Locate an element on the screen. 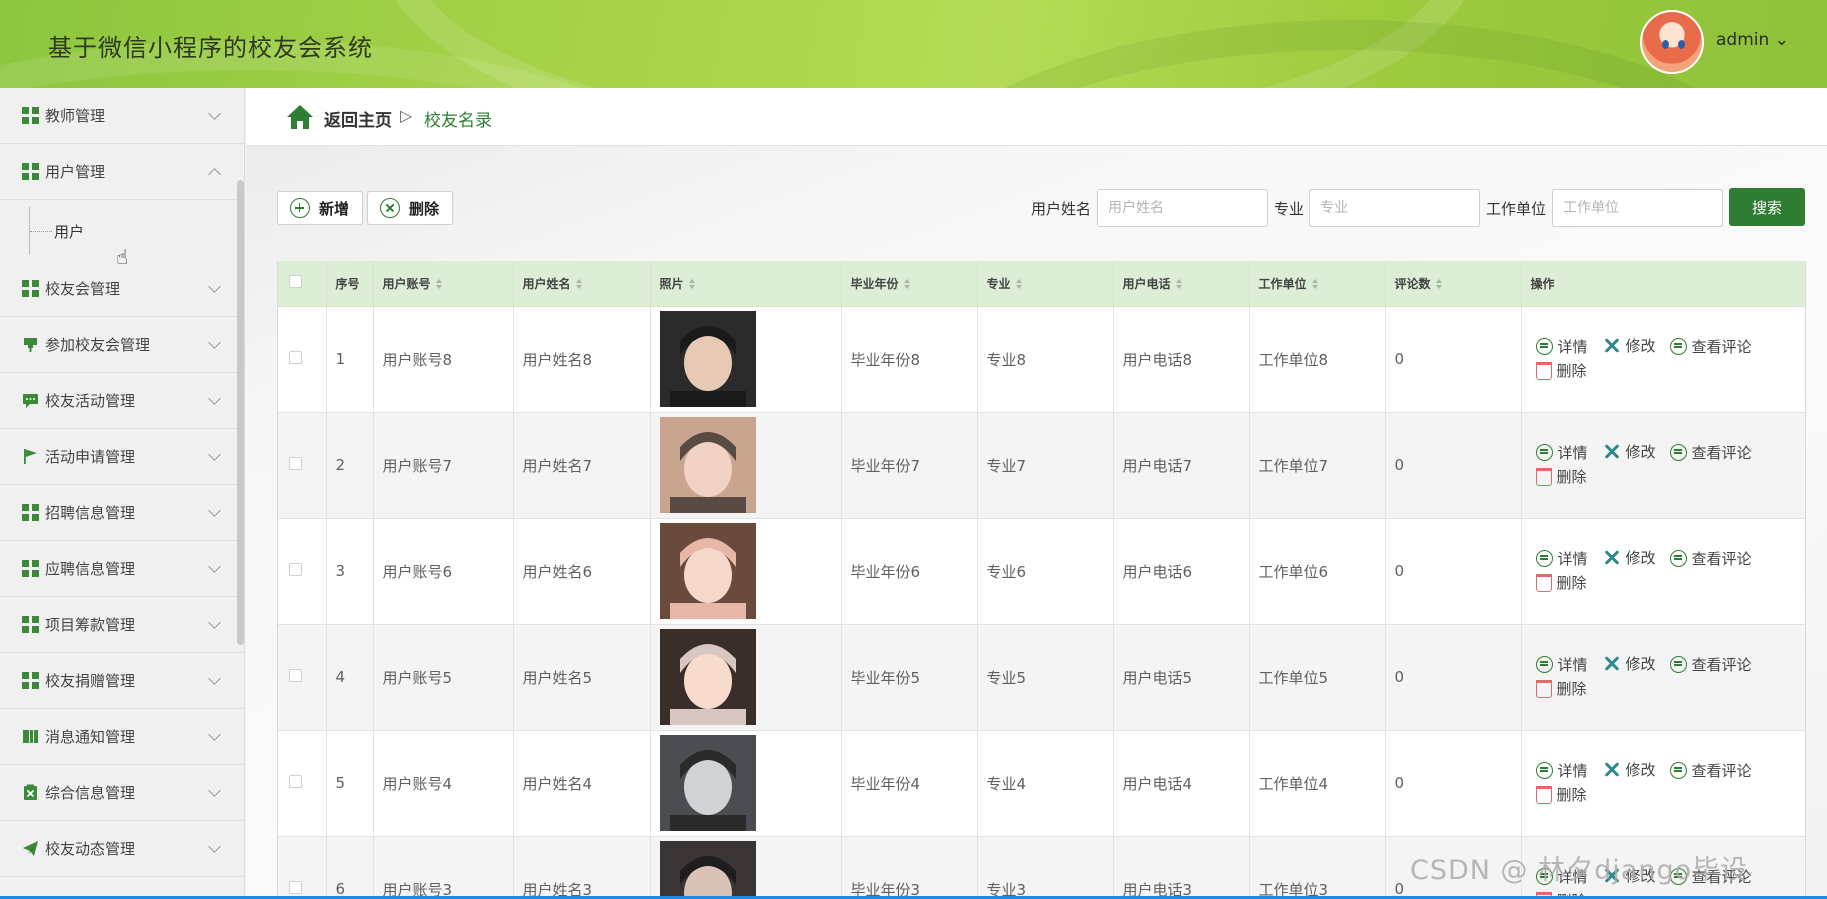 This screenshot has width=1827, height=899. table-row: 5 用户账号4 用户姓名4 毕业年份4 专业4 用户电话4 工作单位4 0 详情 修改 查看评论 删除 is located at coordinates (1041, 783).